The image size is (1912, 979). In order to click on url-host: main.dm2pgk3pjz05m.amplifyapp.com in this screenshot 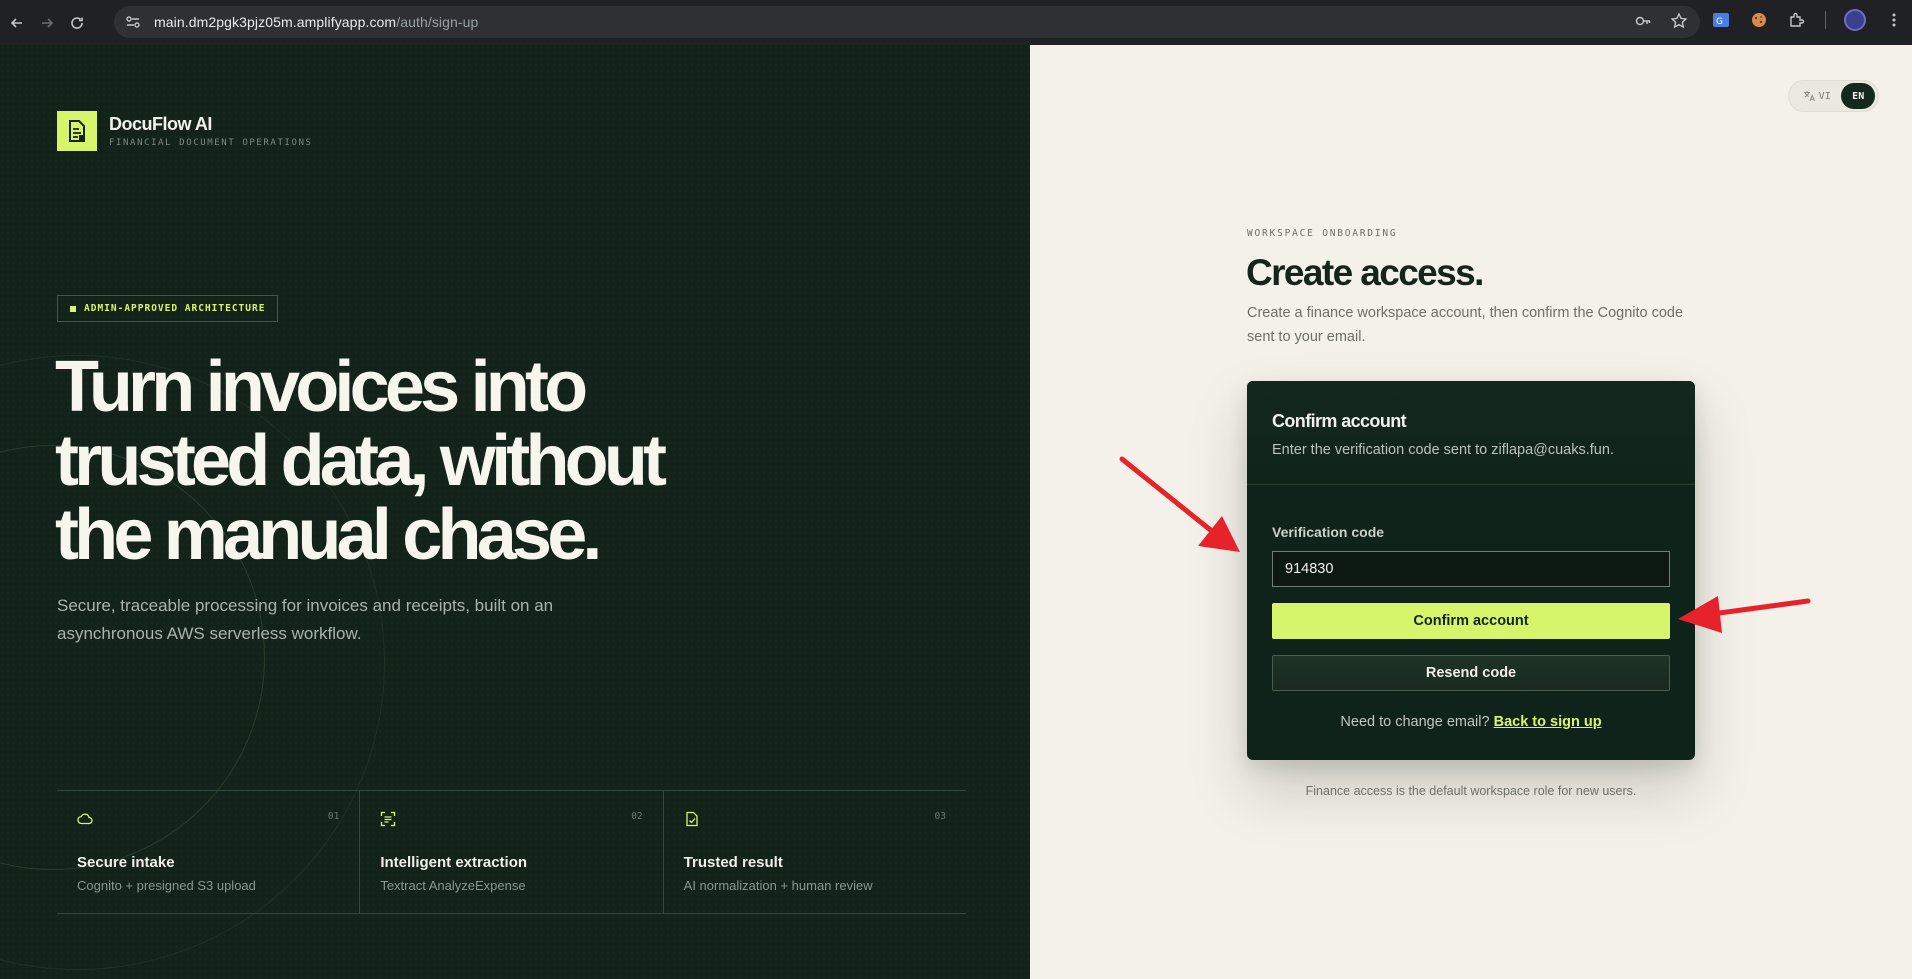, I will do `click(275, 22)`.